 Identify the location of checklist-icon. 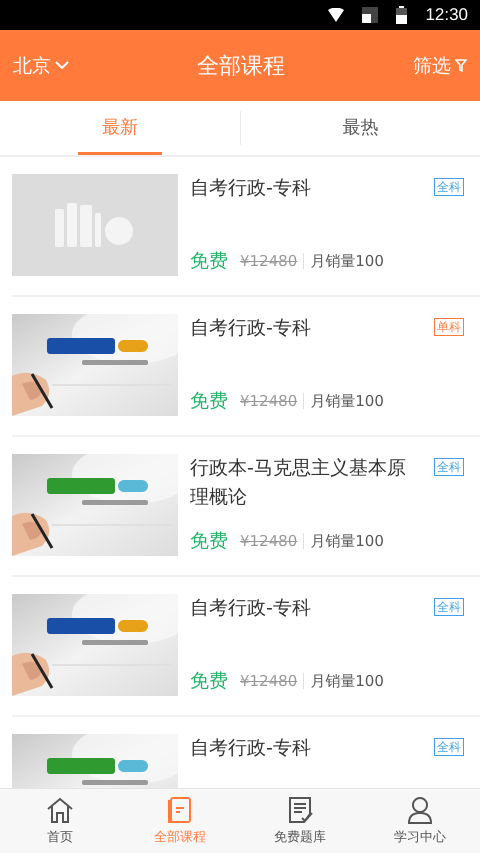
(300, 810).